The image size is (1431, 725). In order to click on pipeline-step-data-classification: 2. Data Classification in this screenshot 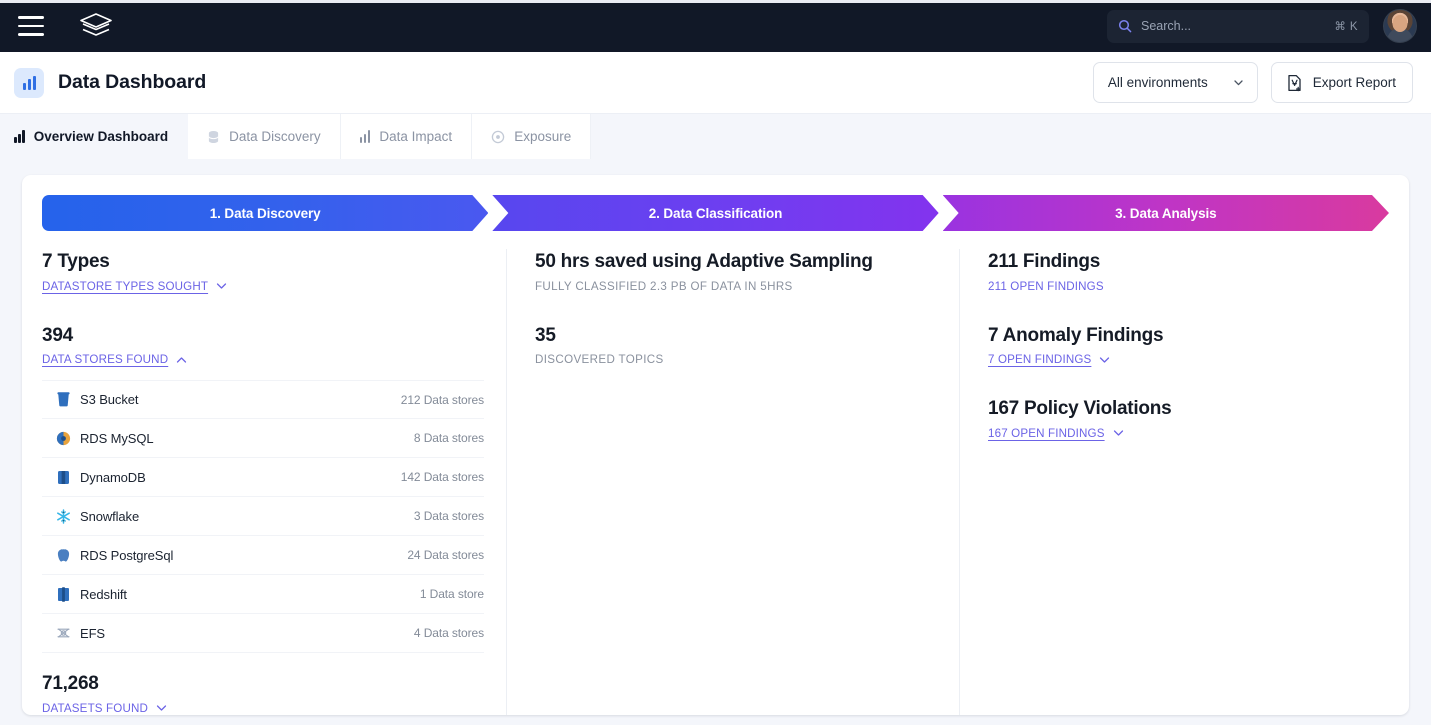, I will do `click(715, 213)`.